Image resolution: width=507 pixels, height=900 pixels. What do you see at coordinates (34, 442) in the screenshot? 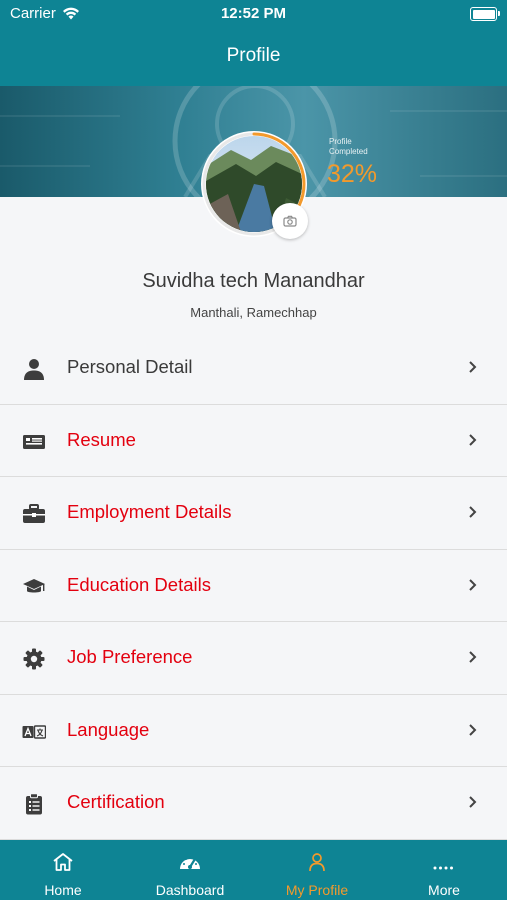
I see `resume-icon` at bounding box center [34, 442].